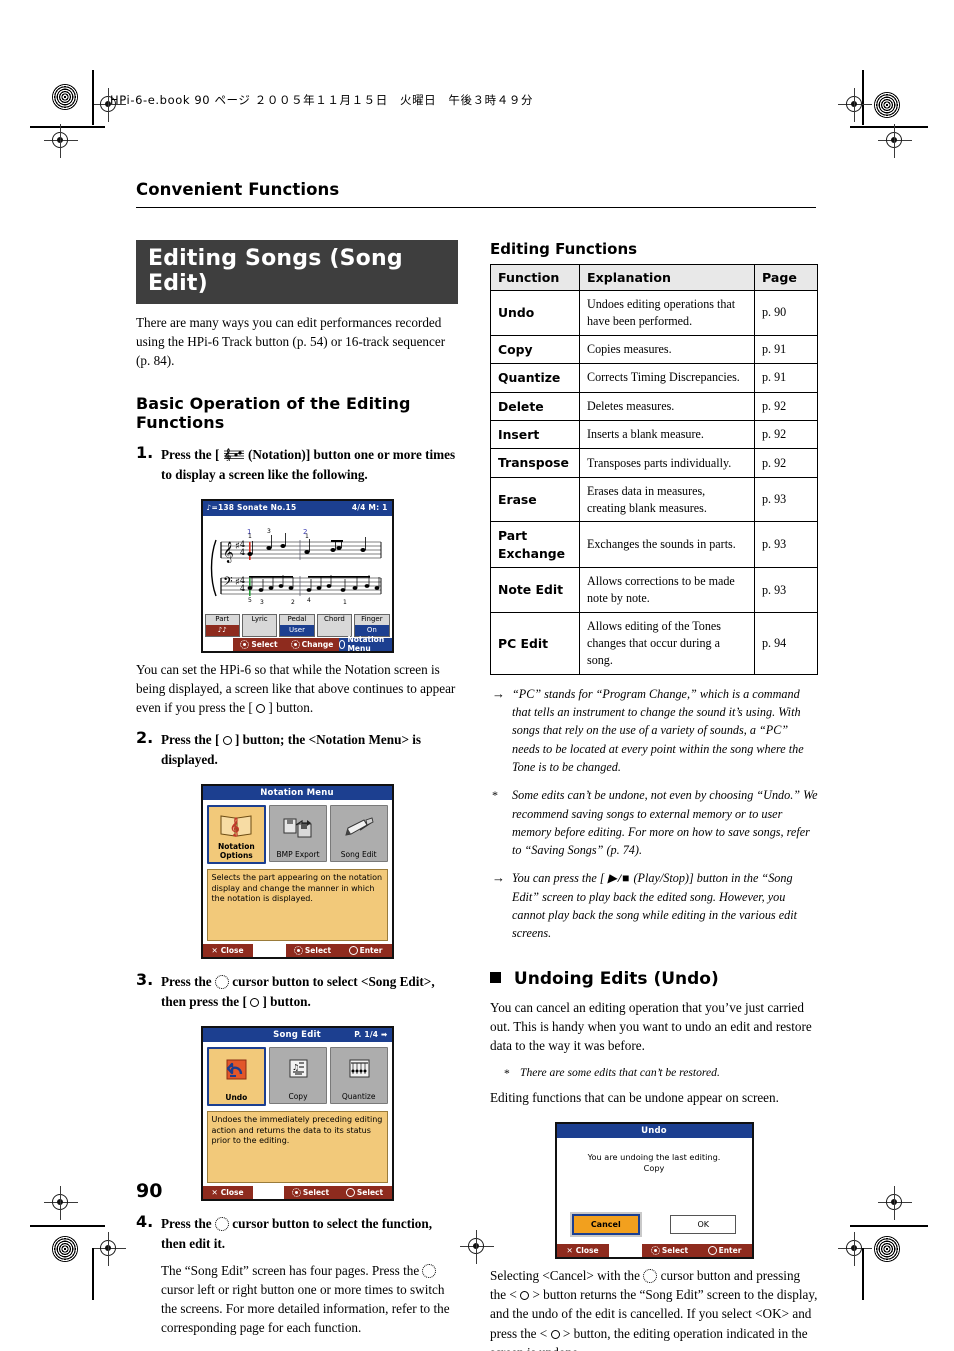 This screenshot has height=1351, width=954. What do you see at coordinates (145, 1222) in the screenshot?
I see `step-4-number: 4.` at bounding box center [145, 1222].